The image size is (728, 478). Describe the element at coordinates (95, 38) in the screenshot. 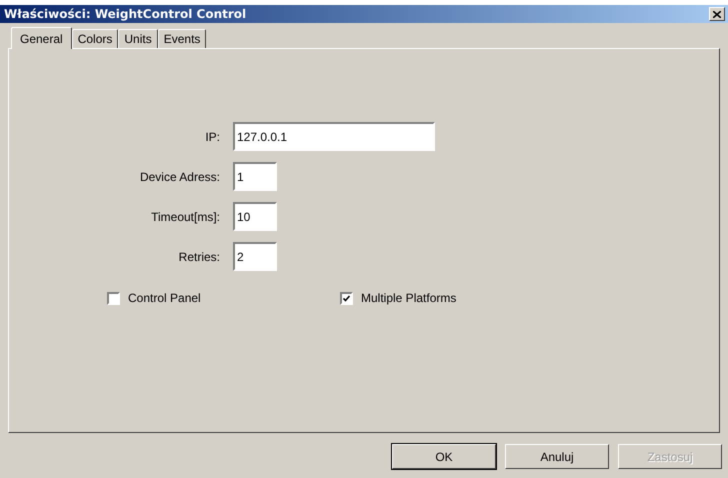

I see `tab: Colors` at that location.